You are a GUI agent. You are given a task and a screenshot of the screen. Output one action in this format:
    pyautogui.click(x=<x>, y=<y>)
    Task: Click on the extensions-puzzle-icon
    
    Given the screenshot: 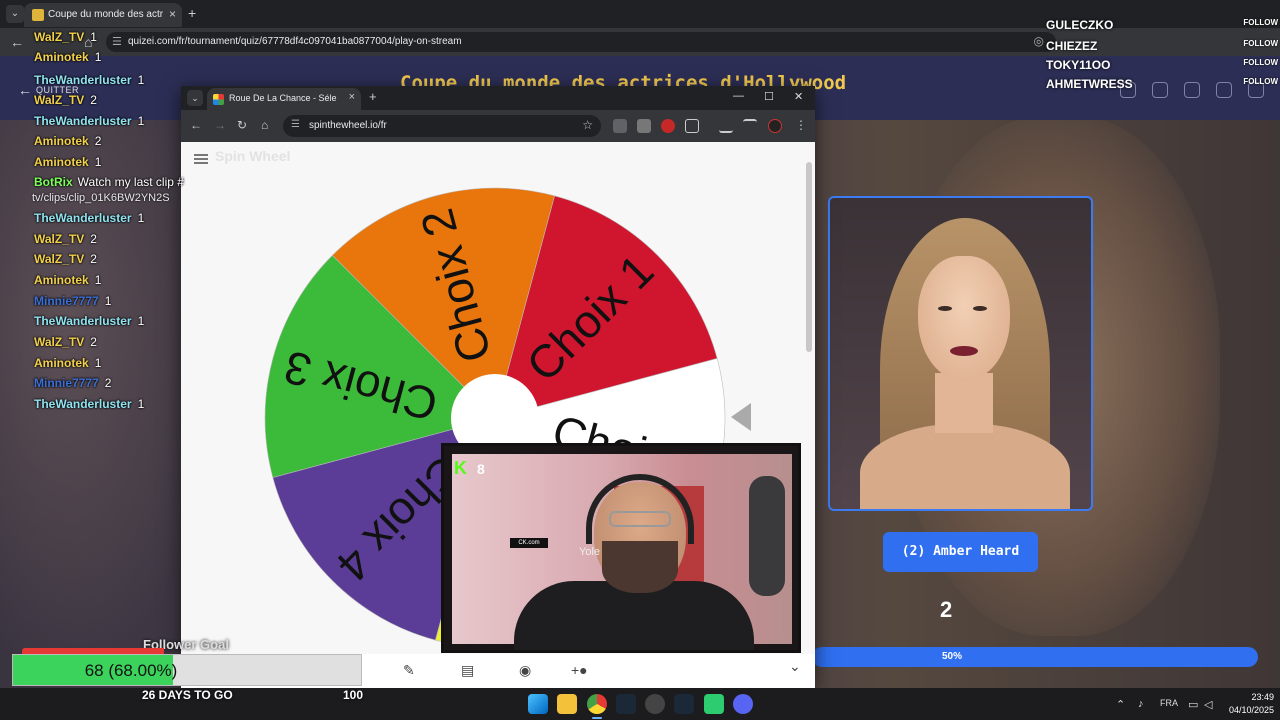 What is the action you would take?
    pyautogui.click(x=692, y=126)
    